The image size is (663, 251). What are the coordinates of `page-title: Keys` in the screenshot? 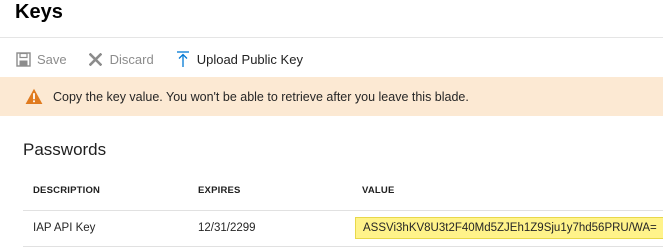 It's located at (39, 12).